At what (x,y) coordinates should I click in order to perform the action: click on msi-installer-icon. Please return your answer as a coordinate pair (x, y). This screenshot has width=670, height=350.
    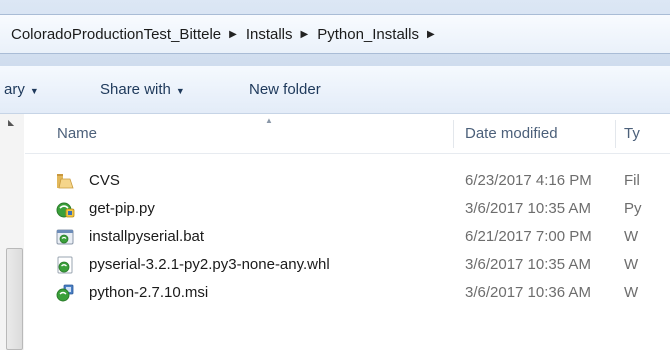
    Looking at the image, I should click on (65, 293).